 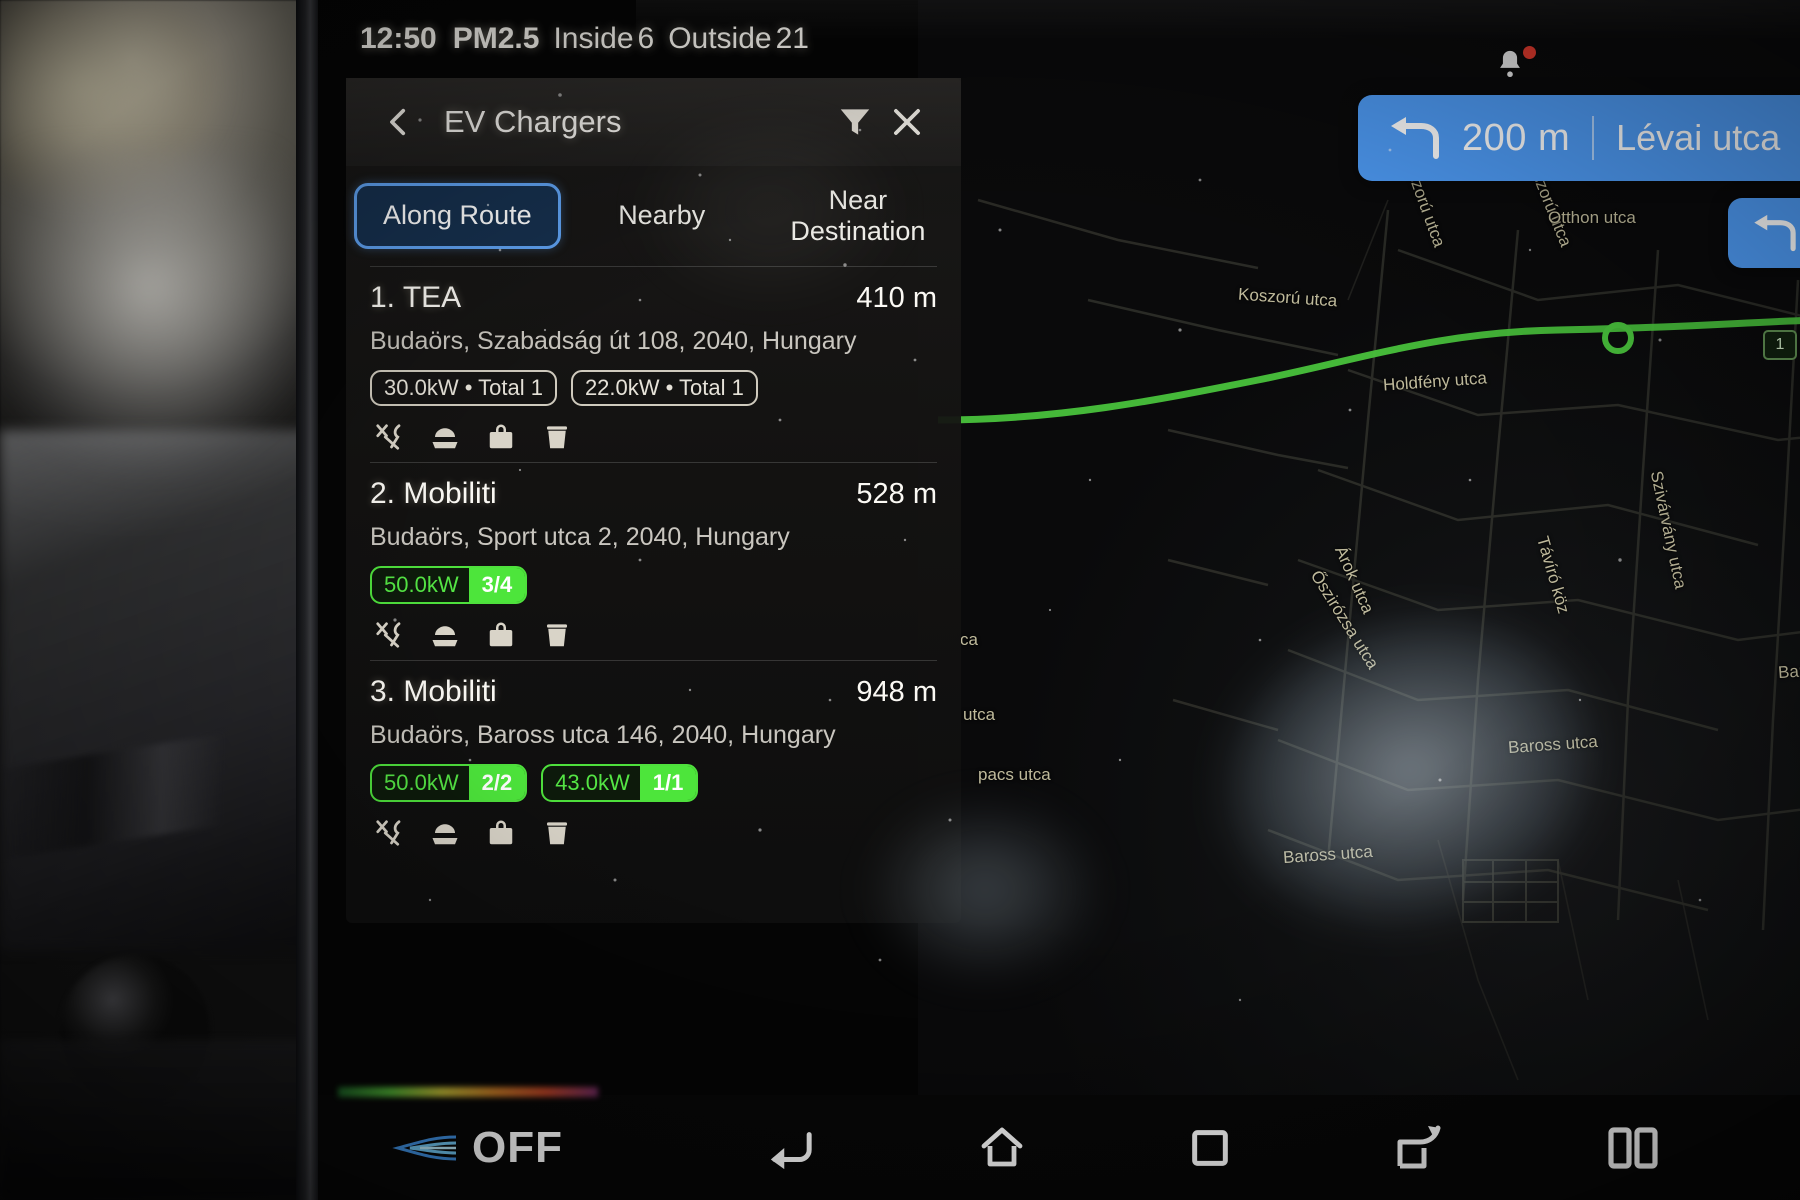 I want to click on share-screen-icon, so click(x=1419, y=1146).